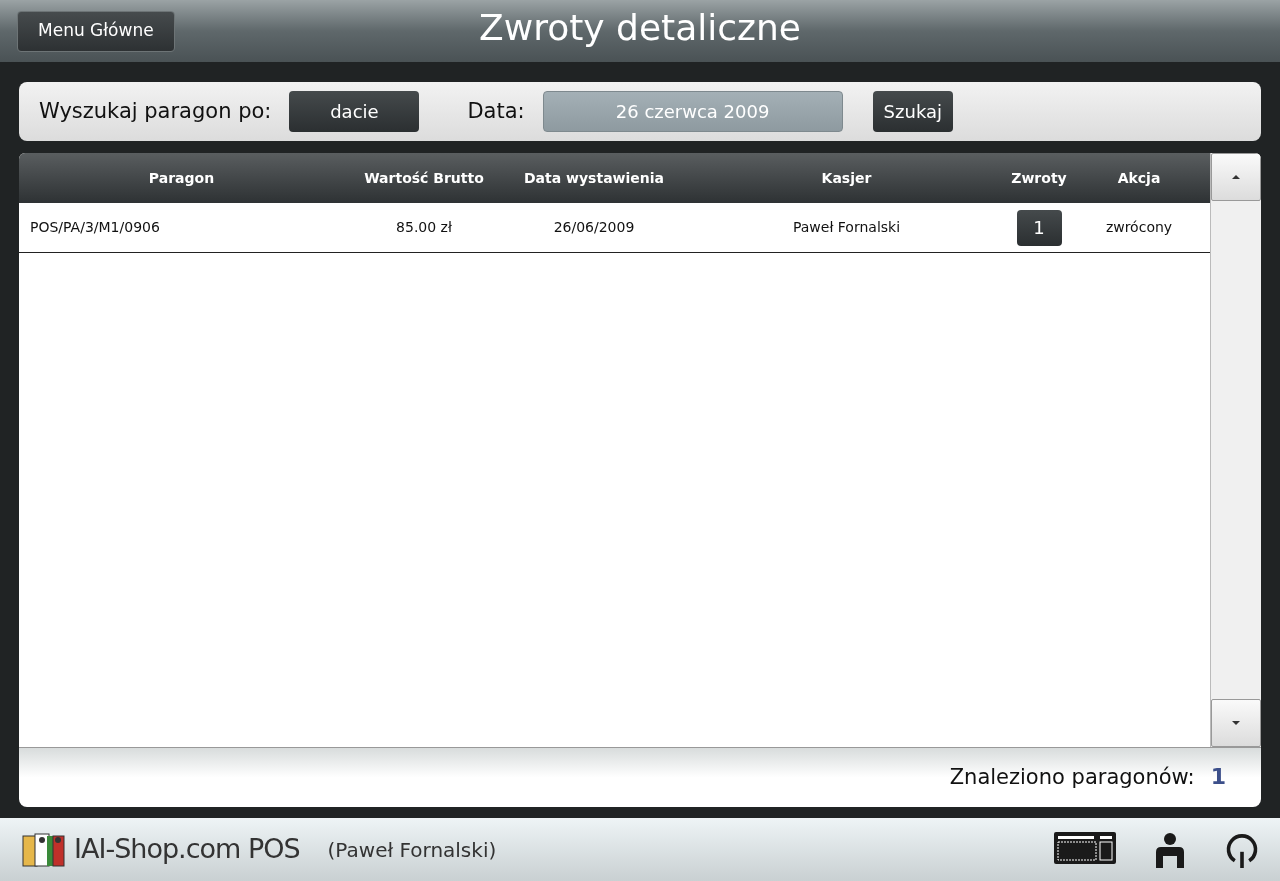  What do you see at coordinates (1139, 178) in the screenshot?
I see `column-header: Akcja` at bounding box center [1139, 178].